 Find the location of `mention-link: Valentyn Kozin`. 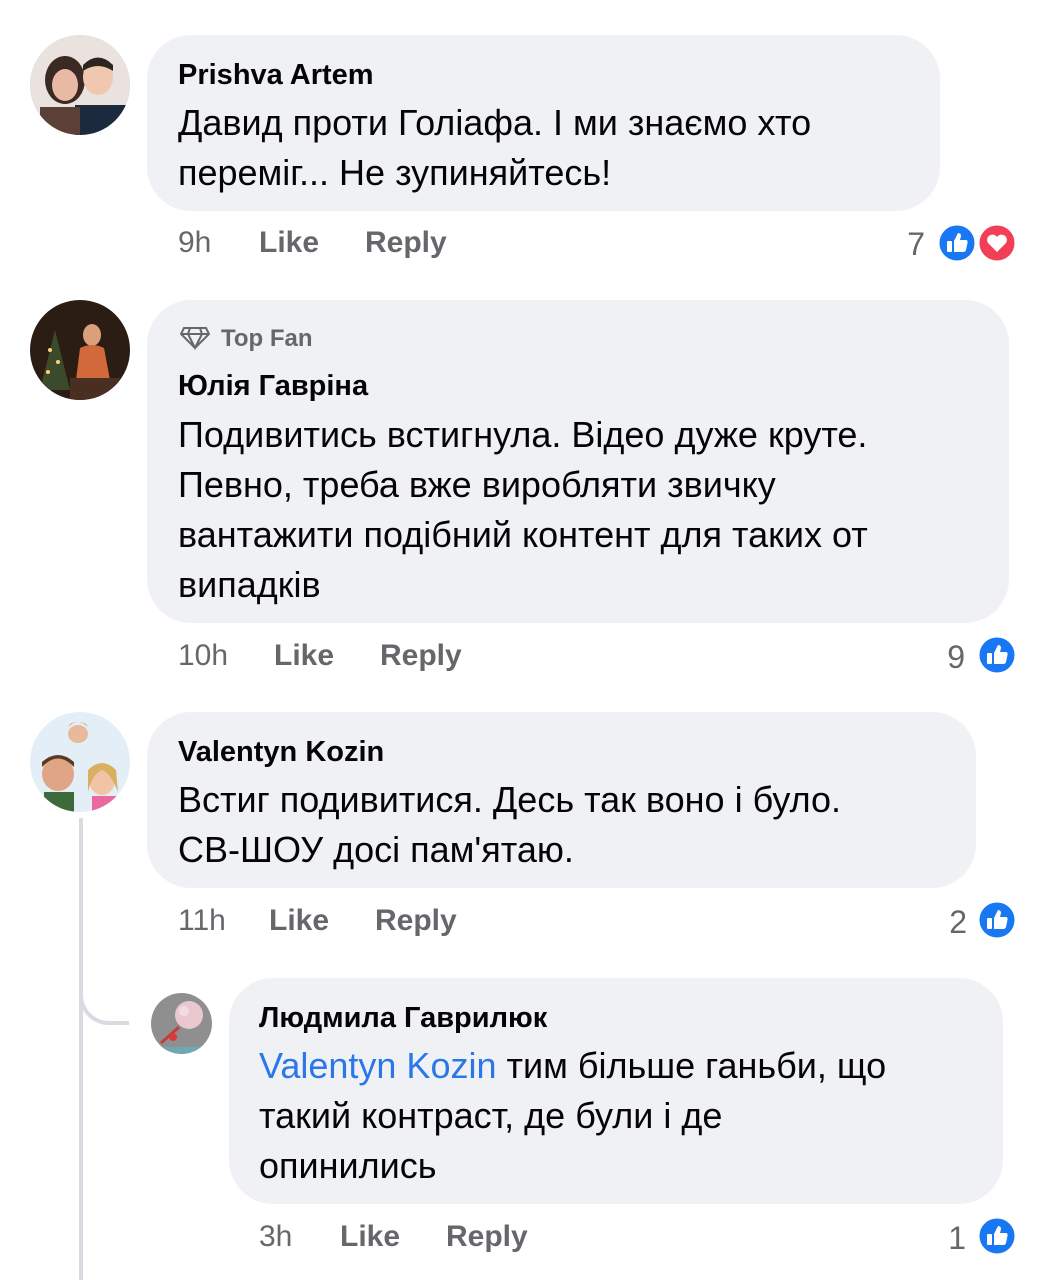

mention-link: Valentyn Kozin is located at coordinates (377, 1065).